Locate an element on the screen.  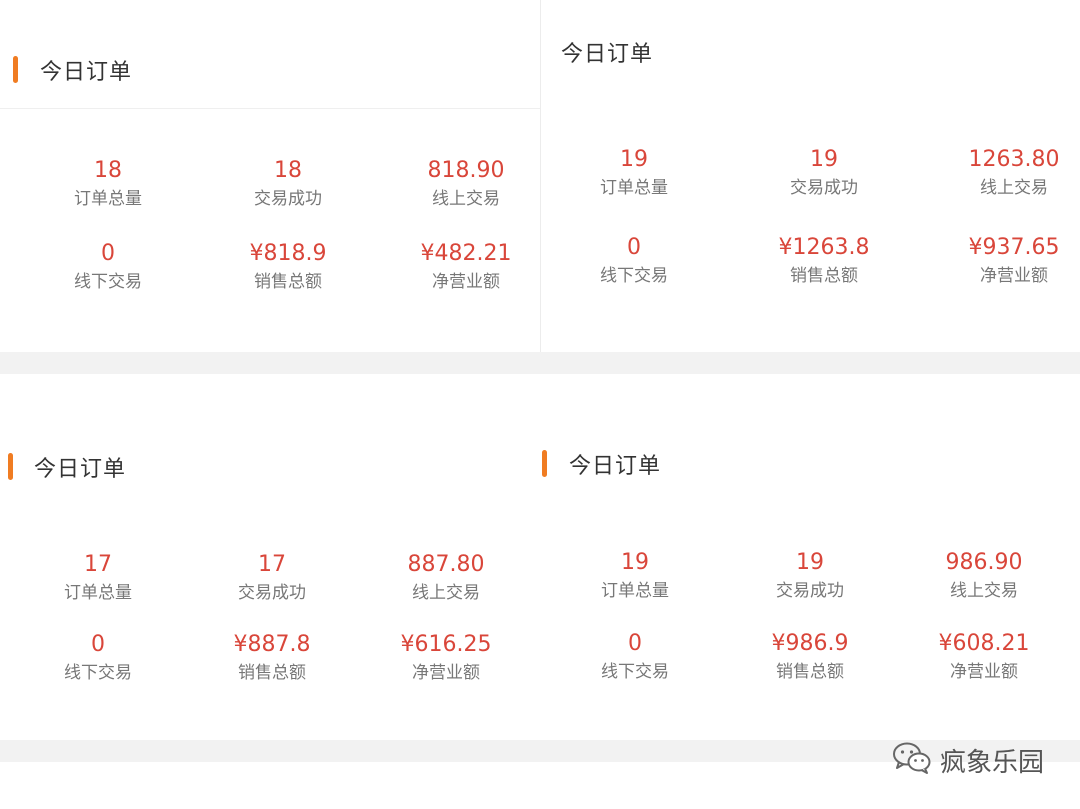
stat-success: 19 交易成功 is located at coordinates (824, 173).